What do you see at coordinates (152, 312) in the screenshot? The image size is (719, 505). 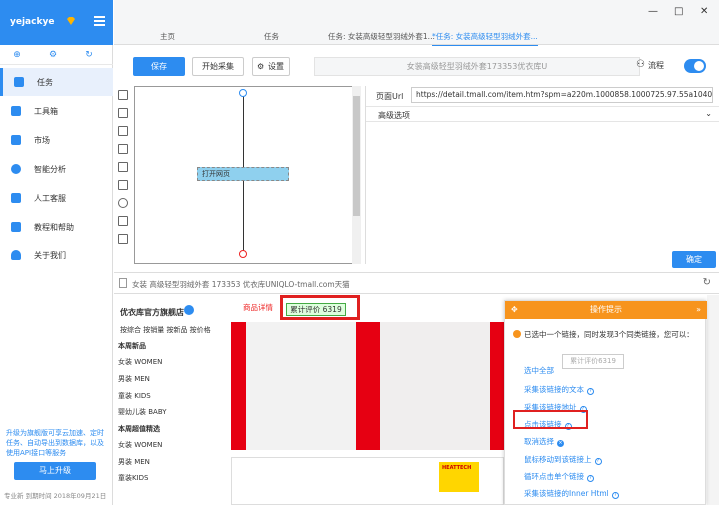 I see `store-name: 优衣库官方旗舰店` at bounding box center [152, 312].